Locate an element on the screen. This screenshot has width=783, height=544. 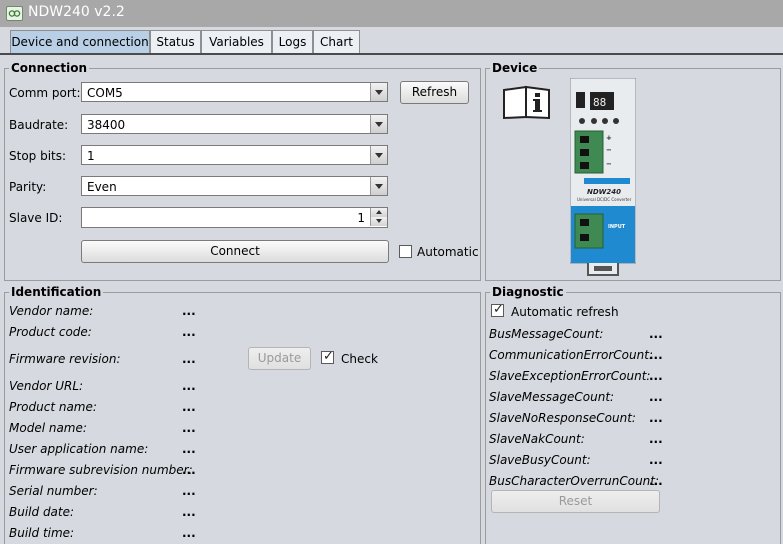
comm-port-value: COM5 is located at coordinates (105, 93).